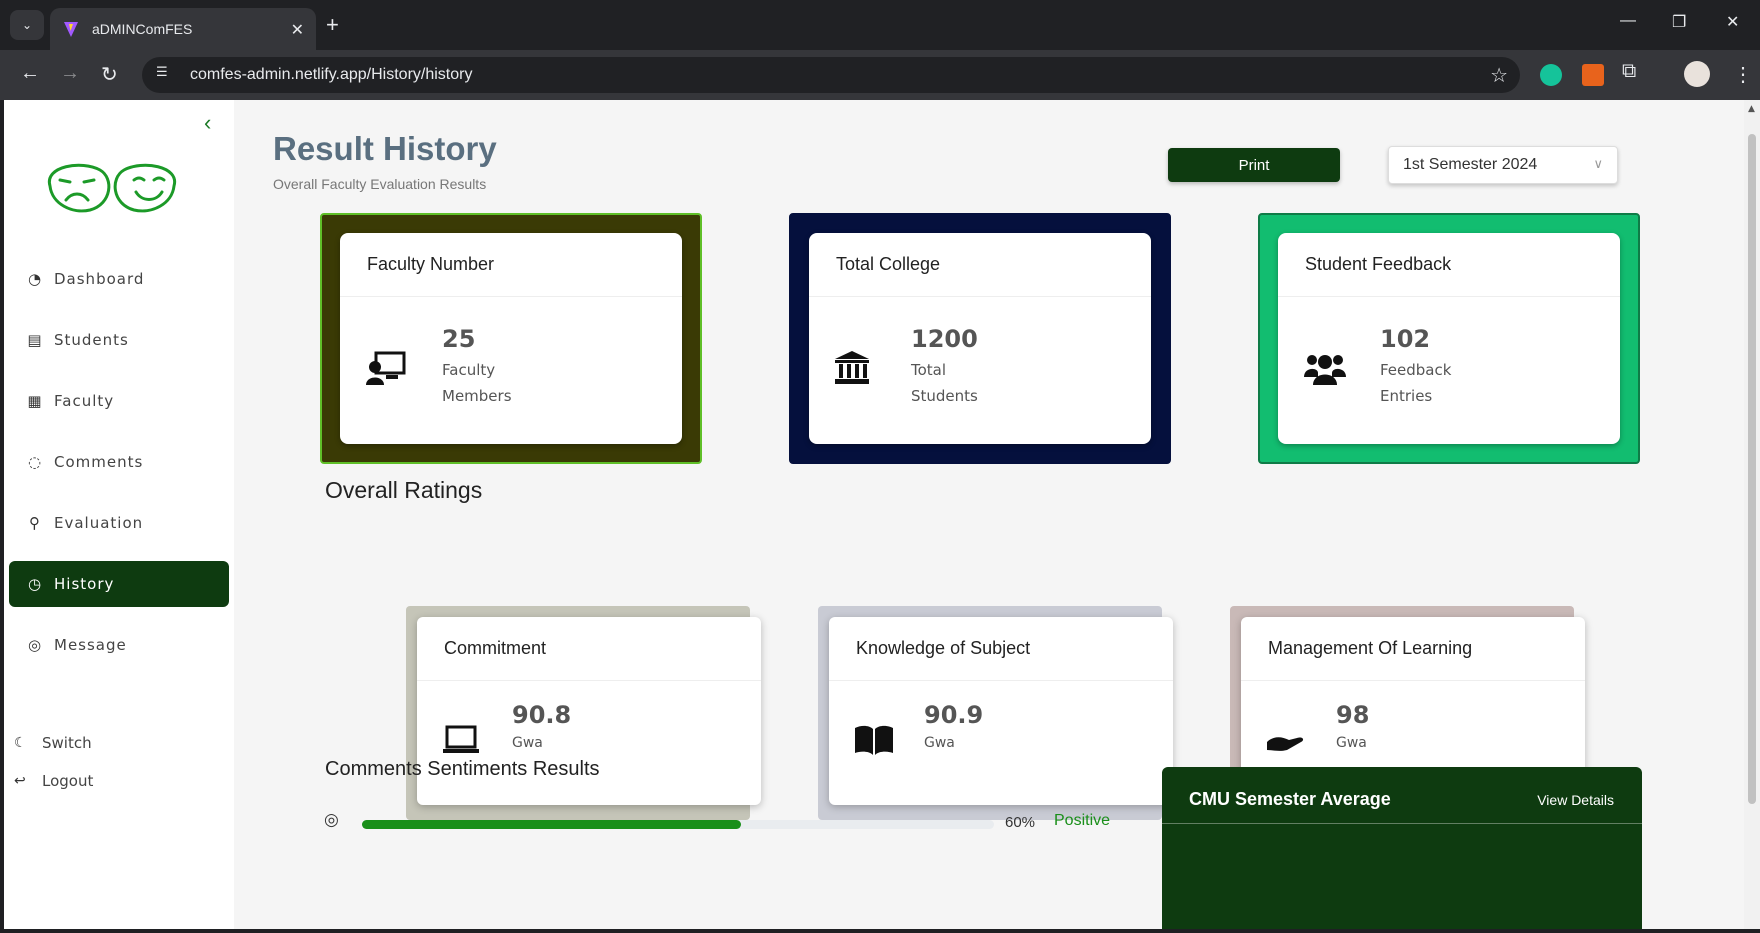 This screenshot has height=933, width=1760. I want to click on semester-average-card: CMU Semester Average View Details, so click(1402, 848).